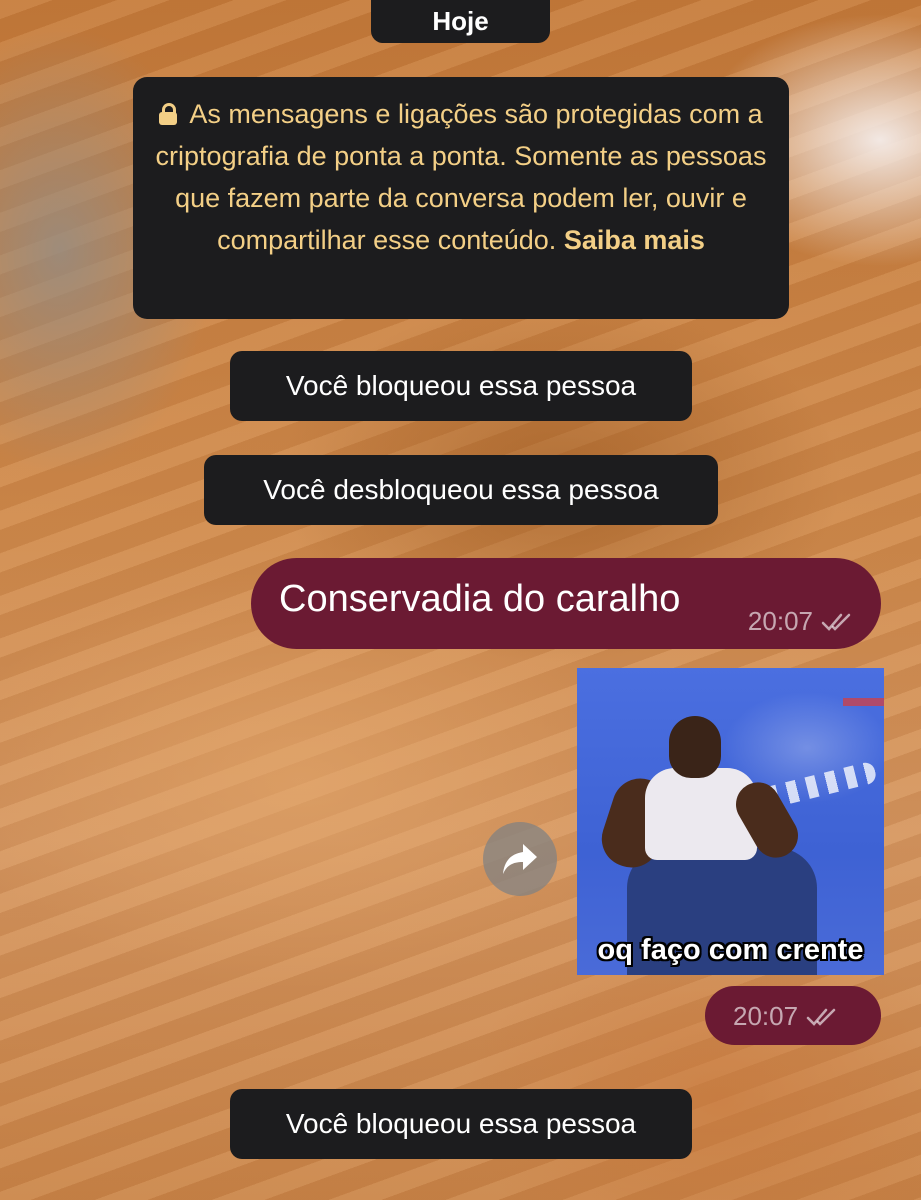  Describe the element at coordinates (730, 950) in the screenshot. I see `sticker-caption: oq faço com crente` at that location.